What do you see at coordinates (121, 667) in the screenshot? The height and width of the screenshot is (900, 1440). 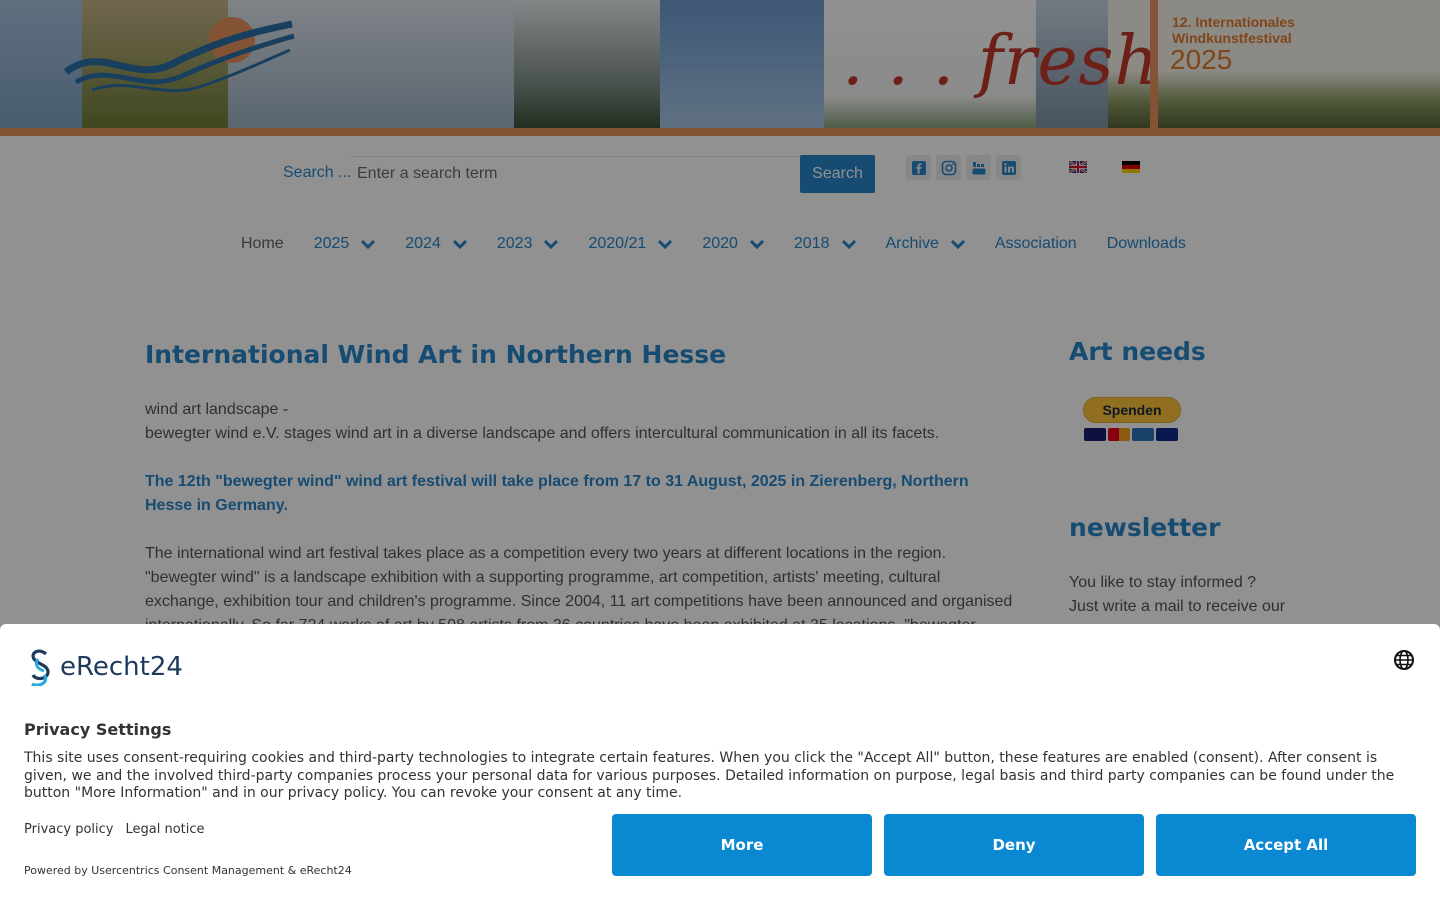 I see `brand-name: eRecht24` at bounding box center [121, 667].